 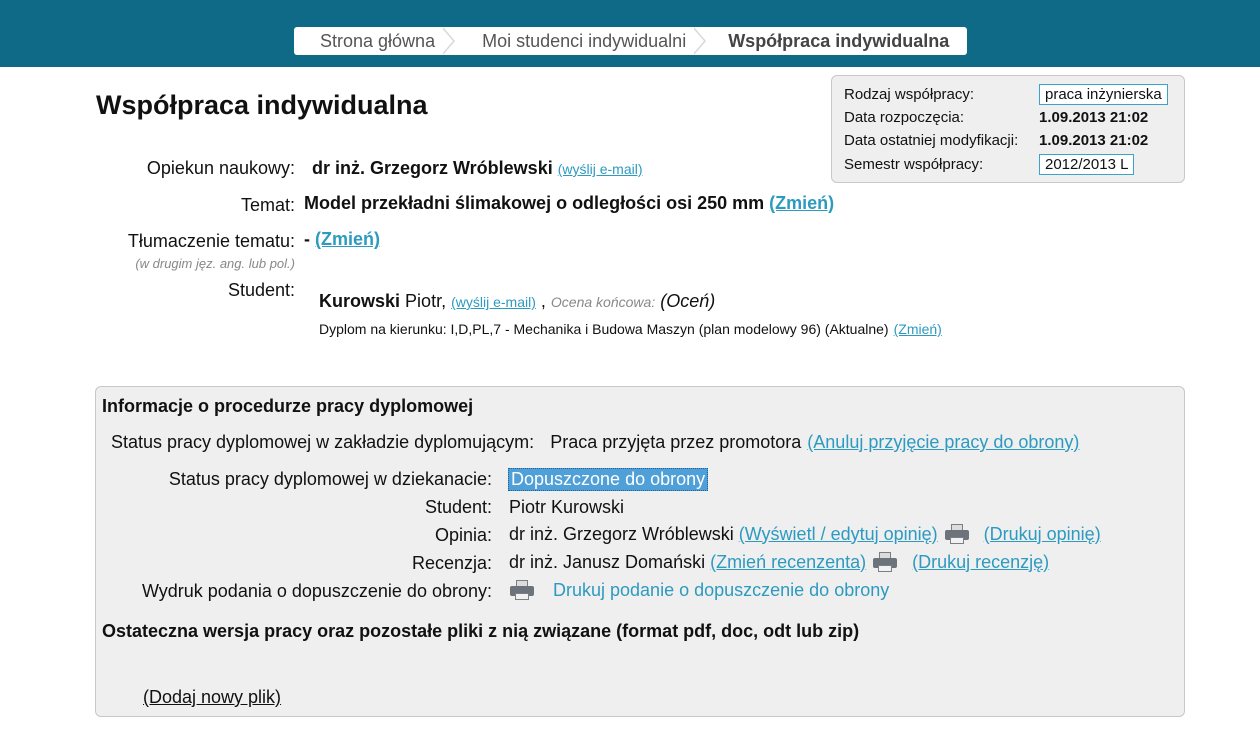 I want to click on change-reviewer-link: (Zmień recenzenta), so click(x=788, y=562).